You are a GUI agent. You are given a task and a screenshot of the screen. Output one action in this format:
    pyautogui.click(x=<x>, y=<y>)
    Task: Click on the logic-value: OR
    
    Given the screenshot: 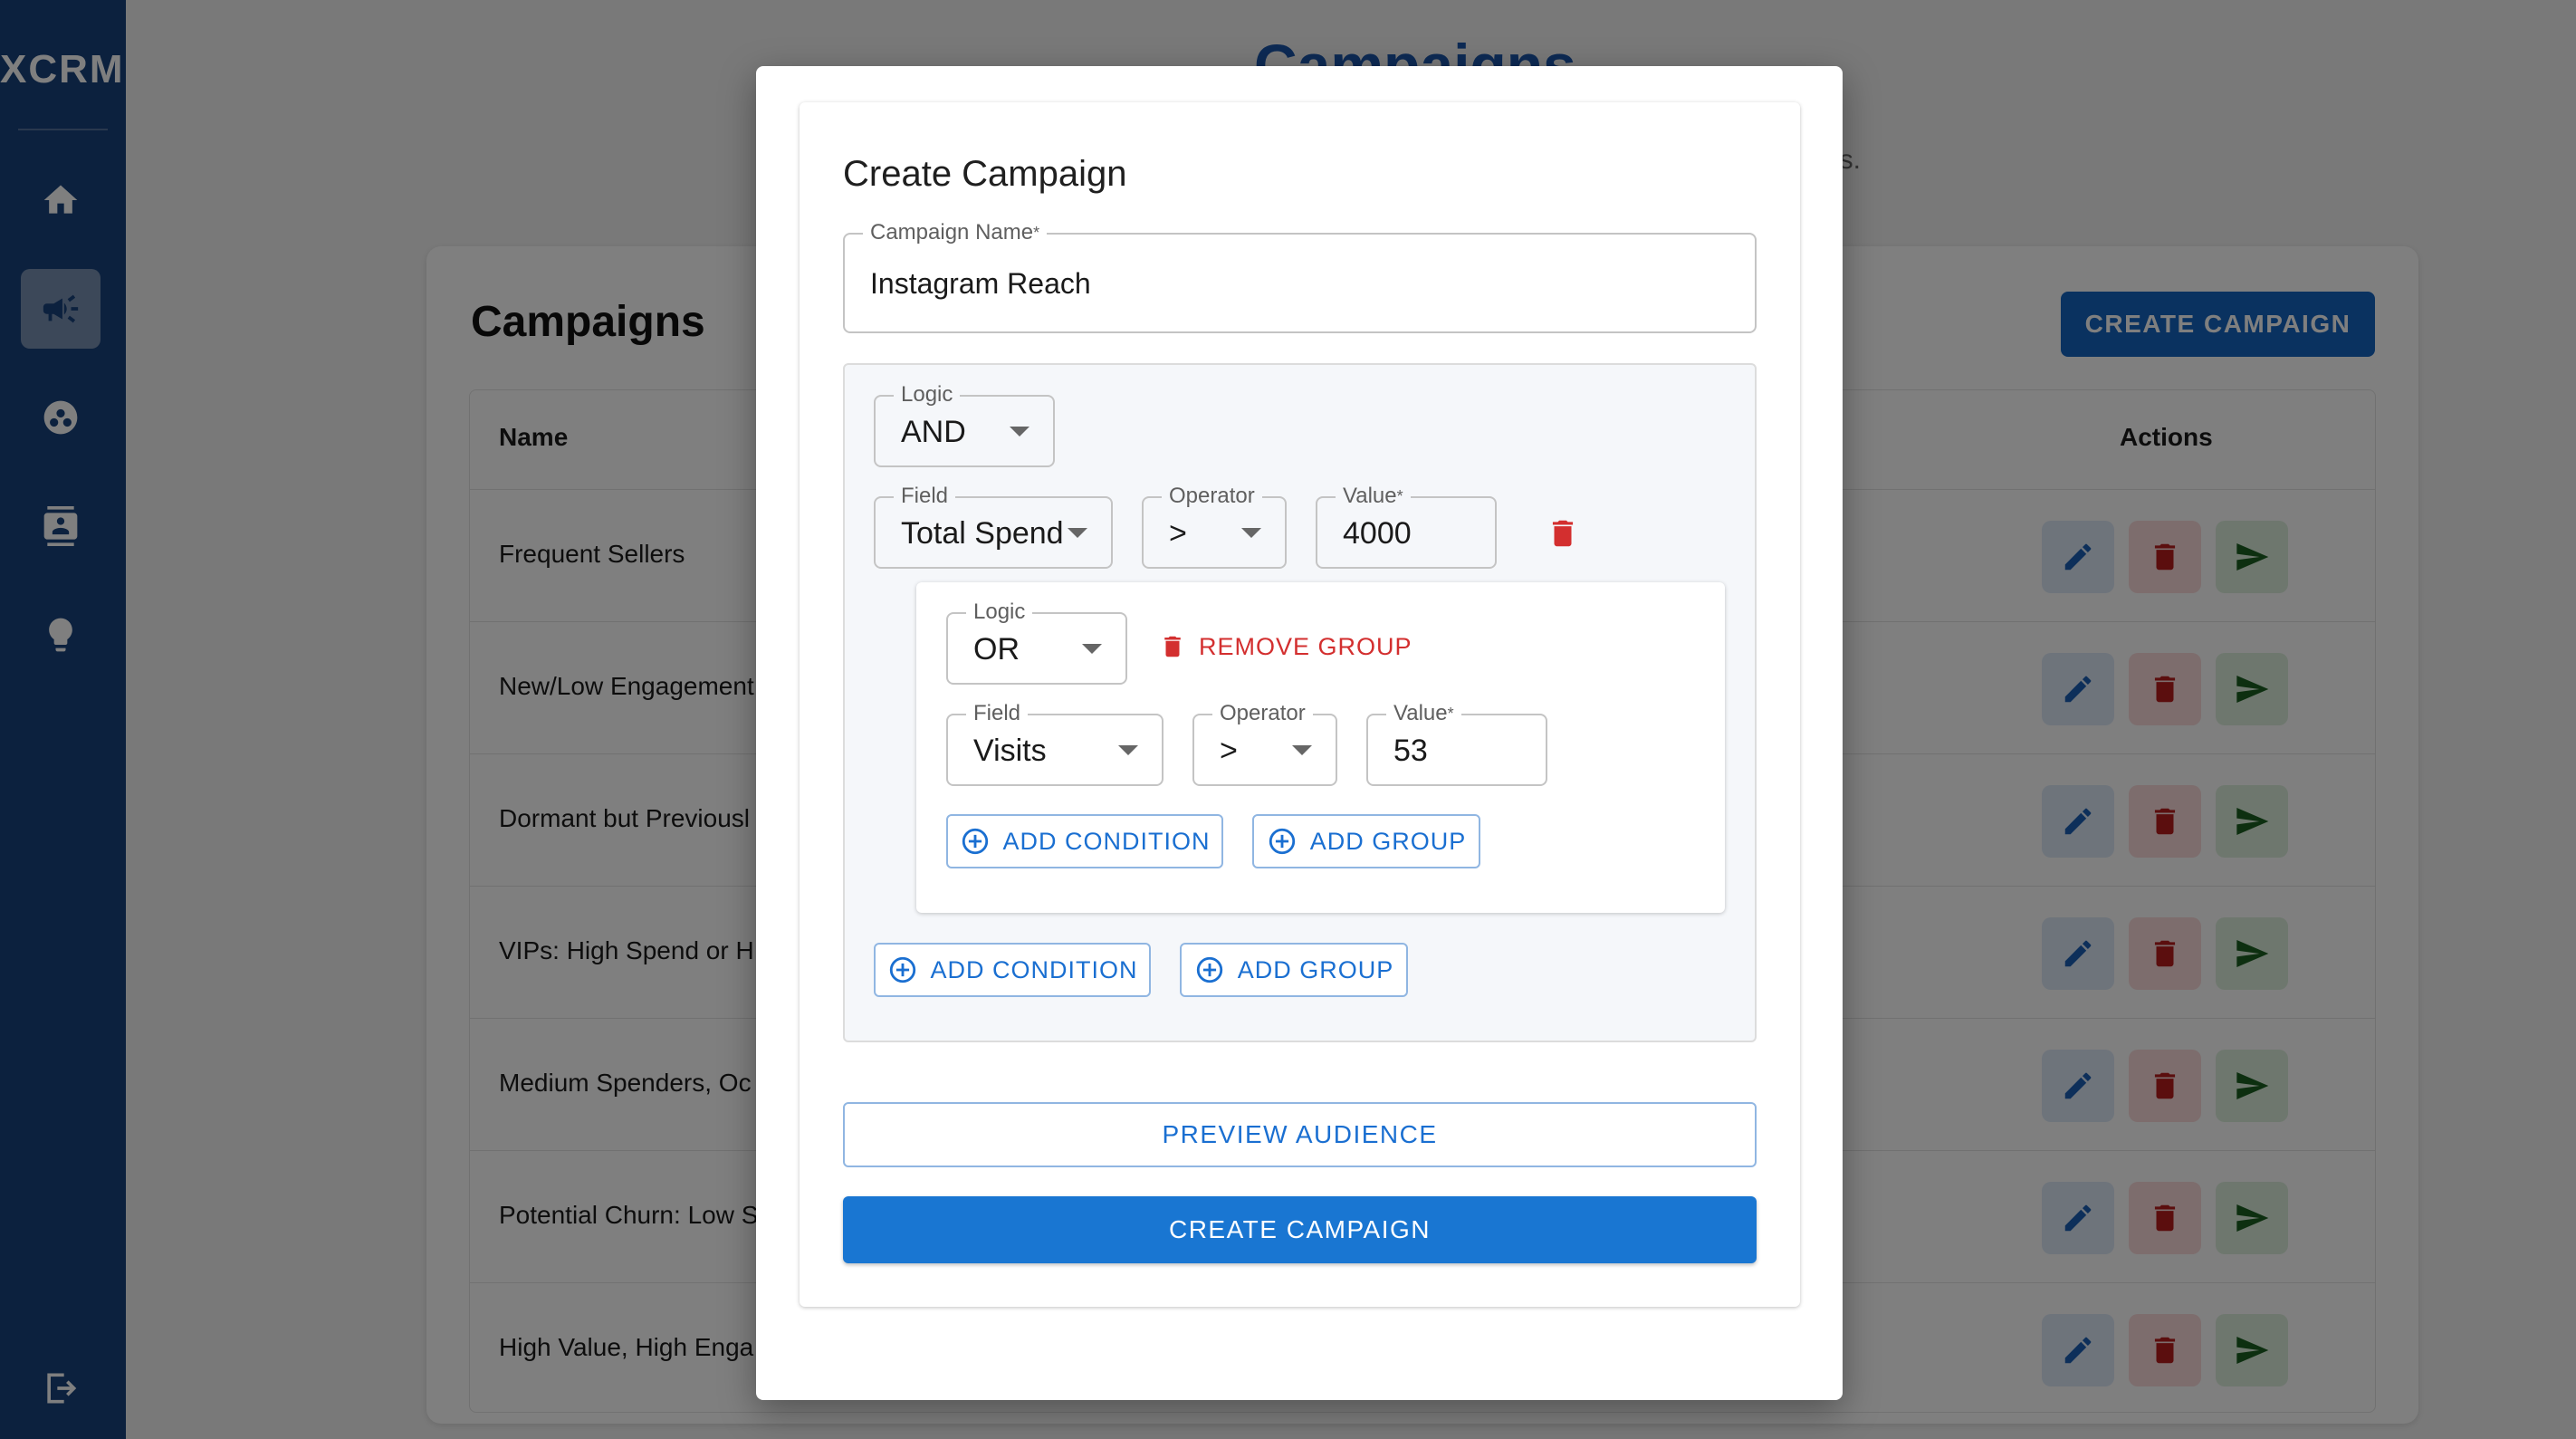 What is the action you would take?
    pyautogui.click(x=996, y=649)
    